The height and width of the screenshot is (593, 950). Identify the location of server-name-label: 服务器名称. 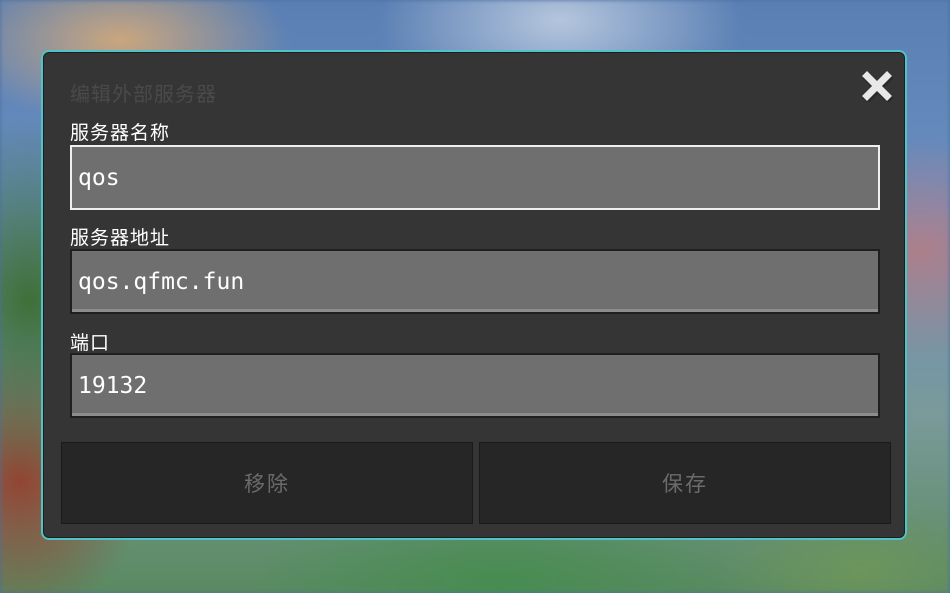
(120, 133).